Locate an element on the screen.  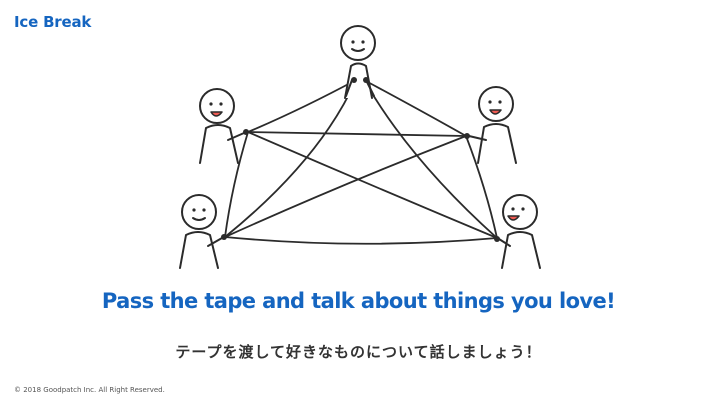
person-lower-left is located at coordinates (203, 231).